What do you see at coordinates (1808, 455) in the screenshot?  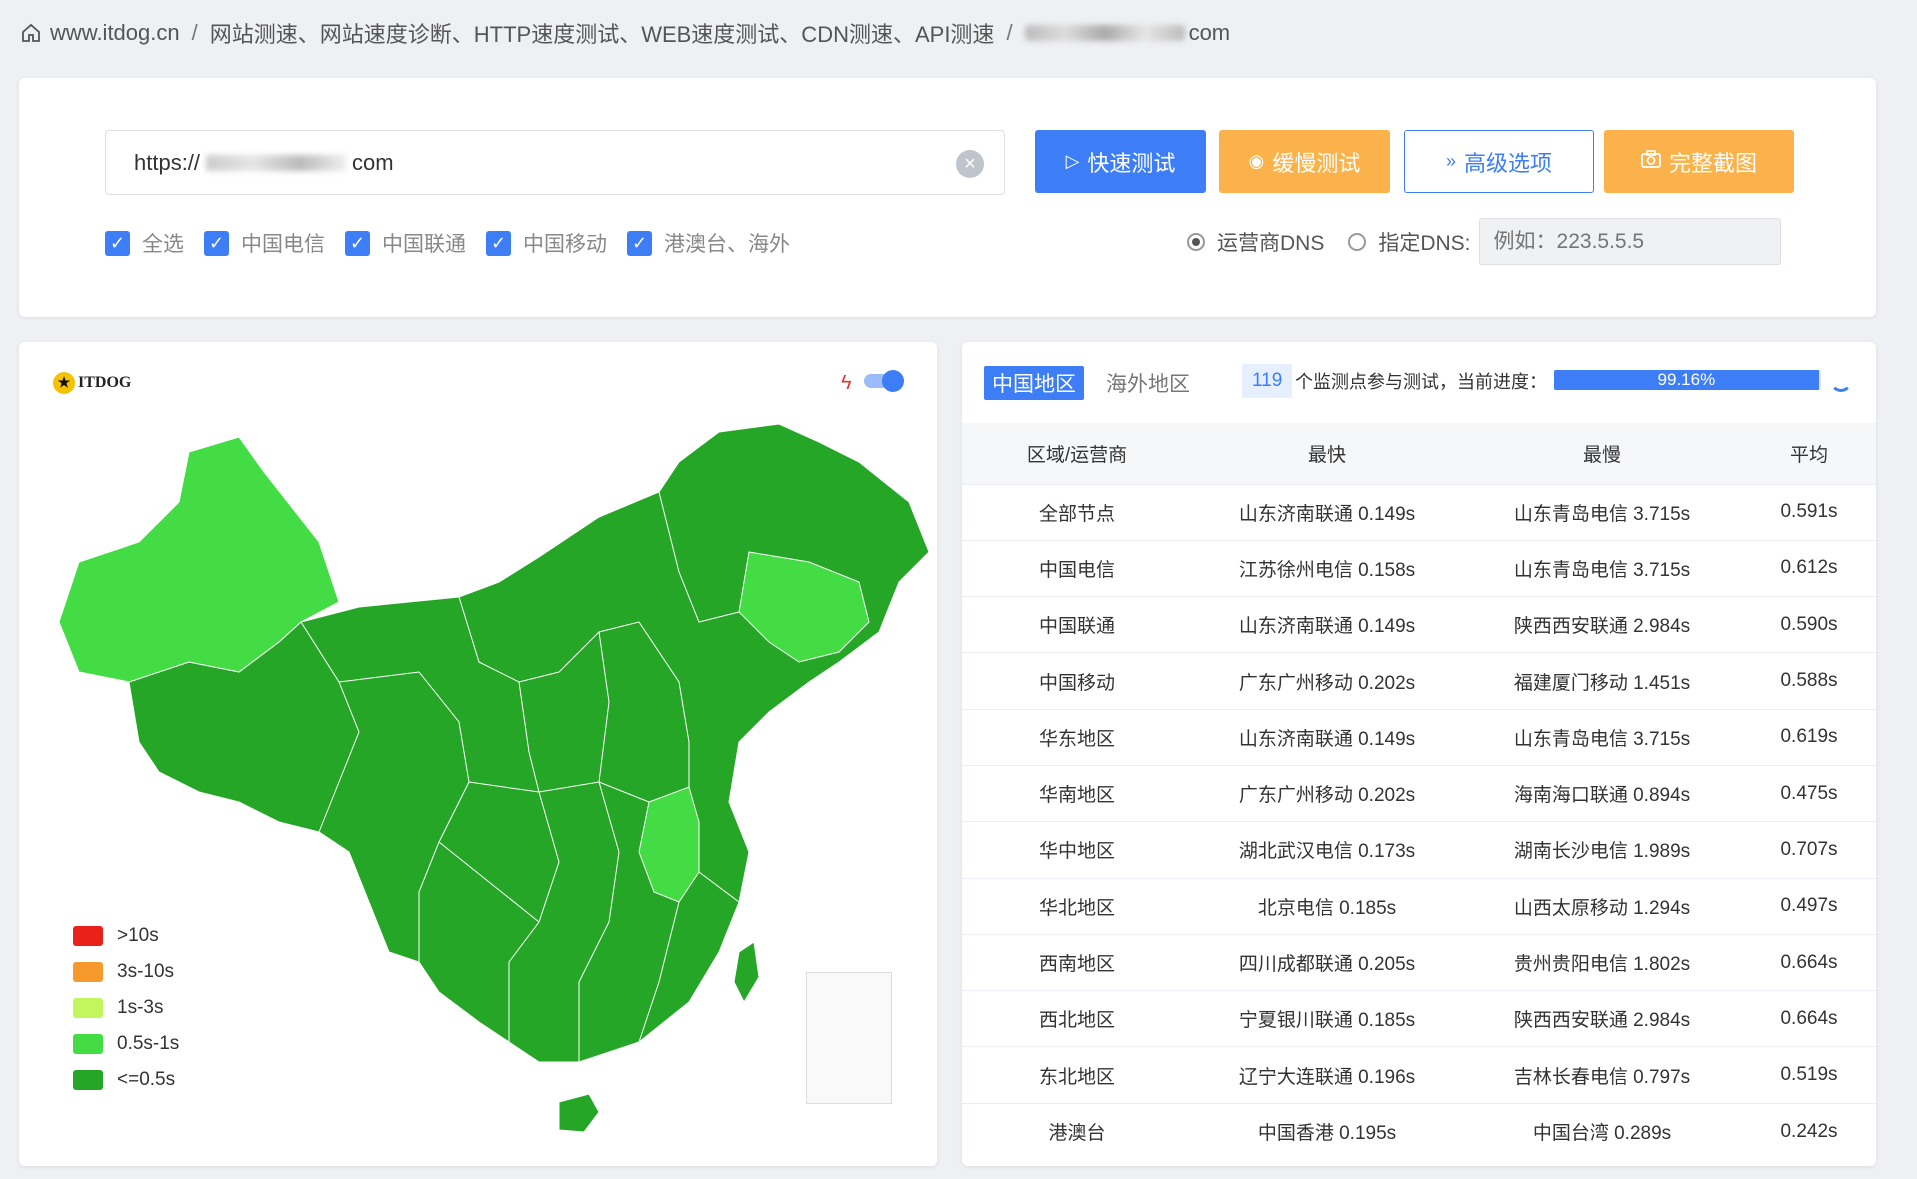 I see `column-header-average: 平均` at bounding box center [1808, 455].